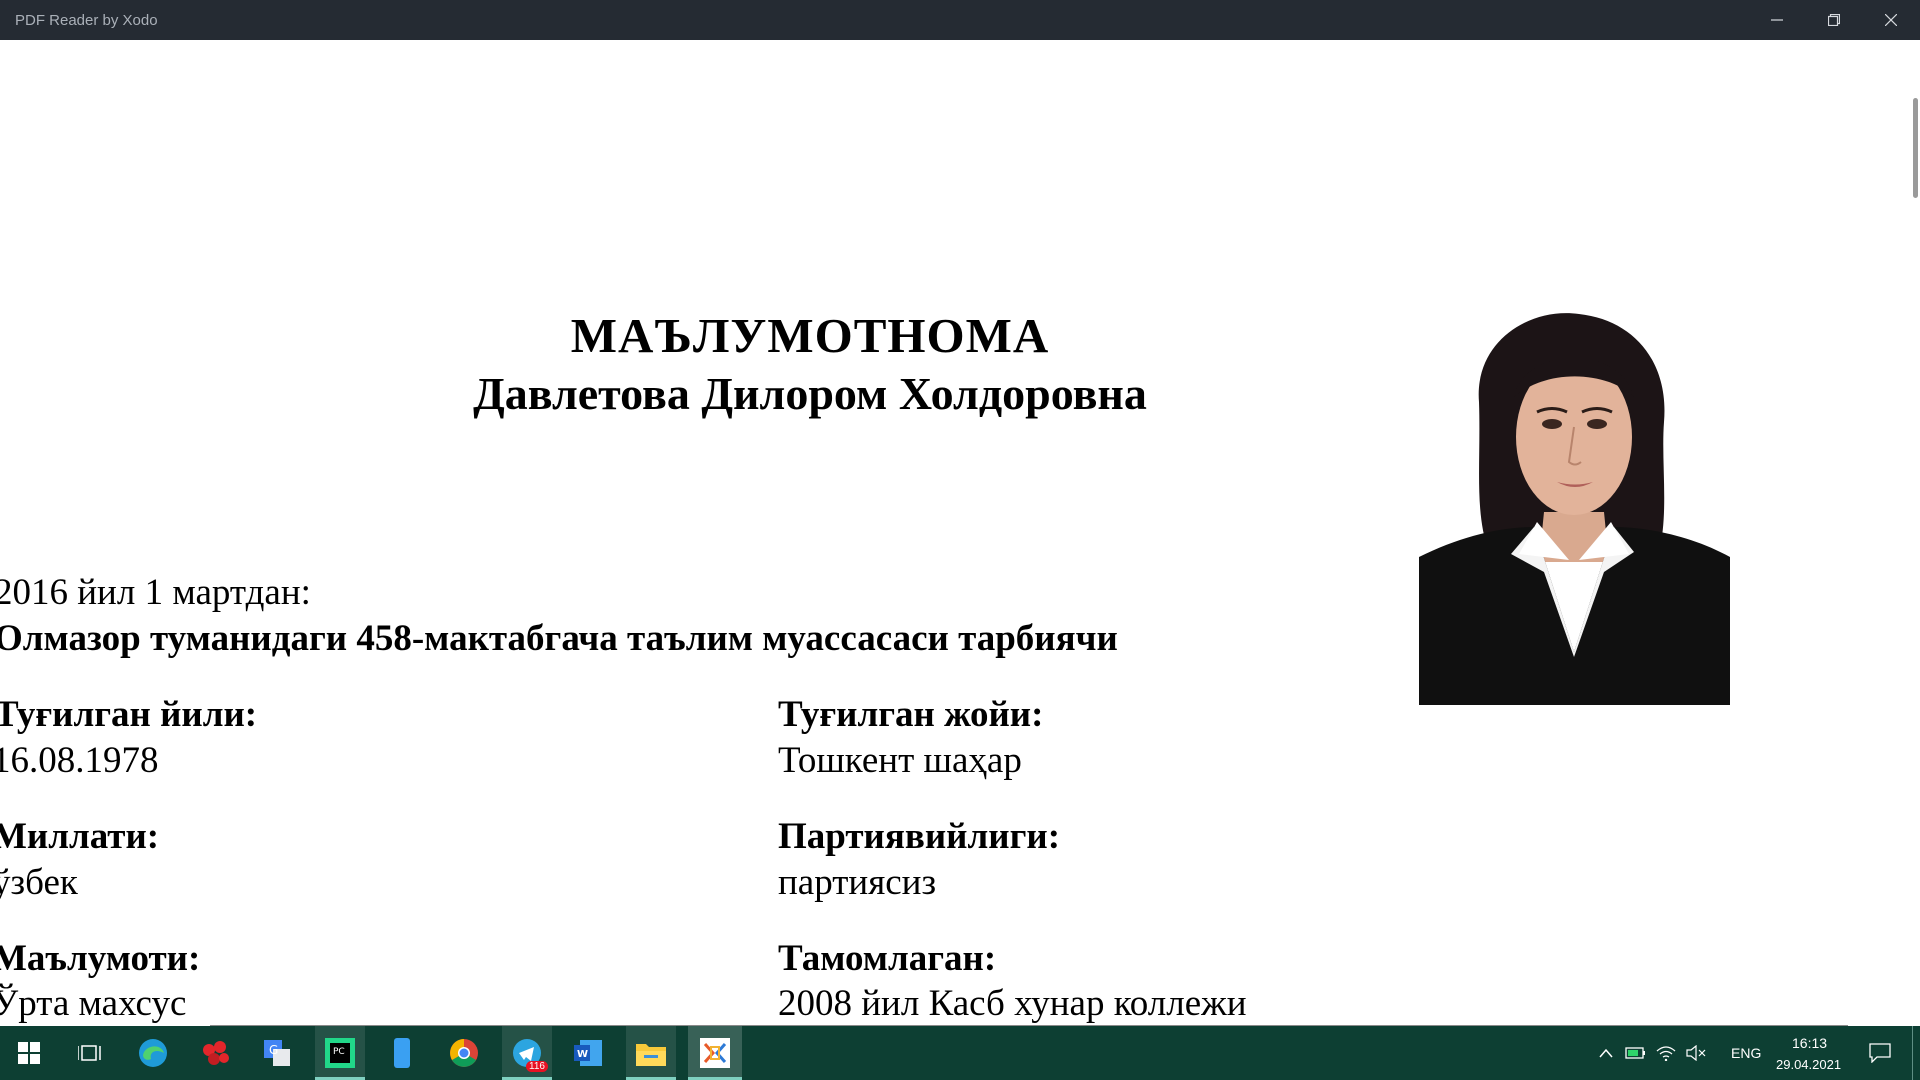 The height and width of the screenshot is (1080, 1920). What do you see at coordinates (80, 836) in the screenshot?
I see `nationality-label: Миллати:` at bounding box center [80, 836].